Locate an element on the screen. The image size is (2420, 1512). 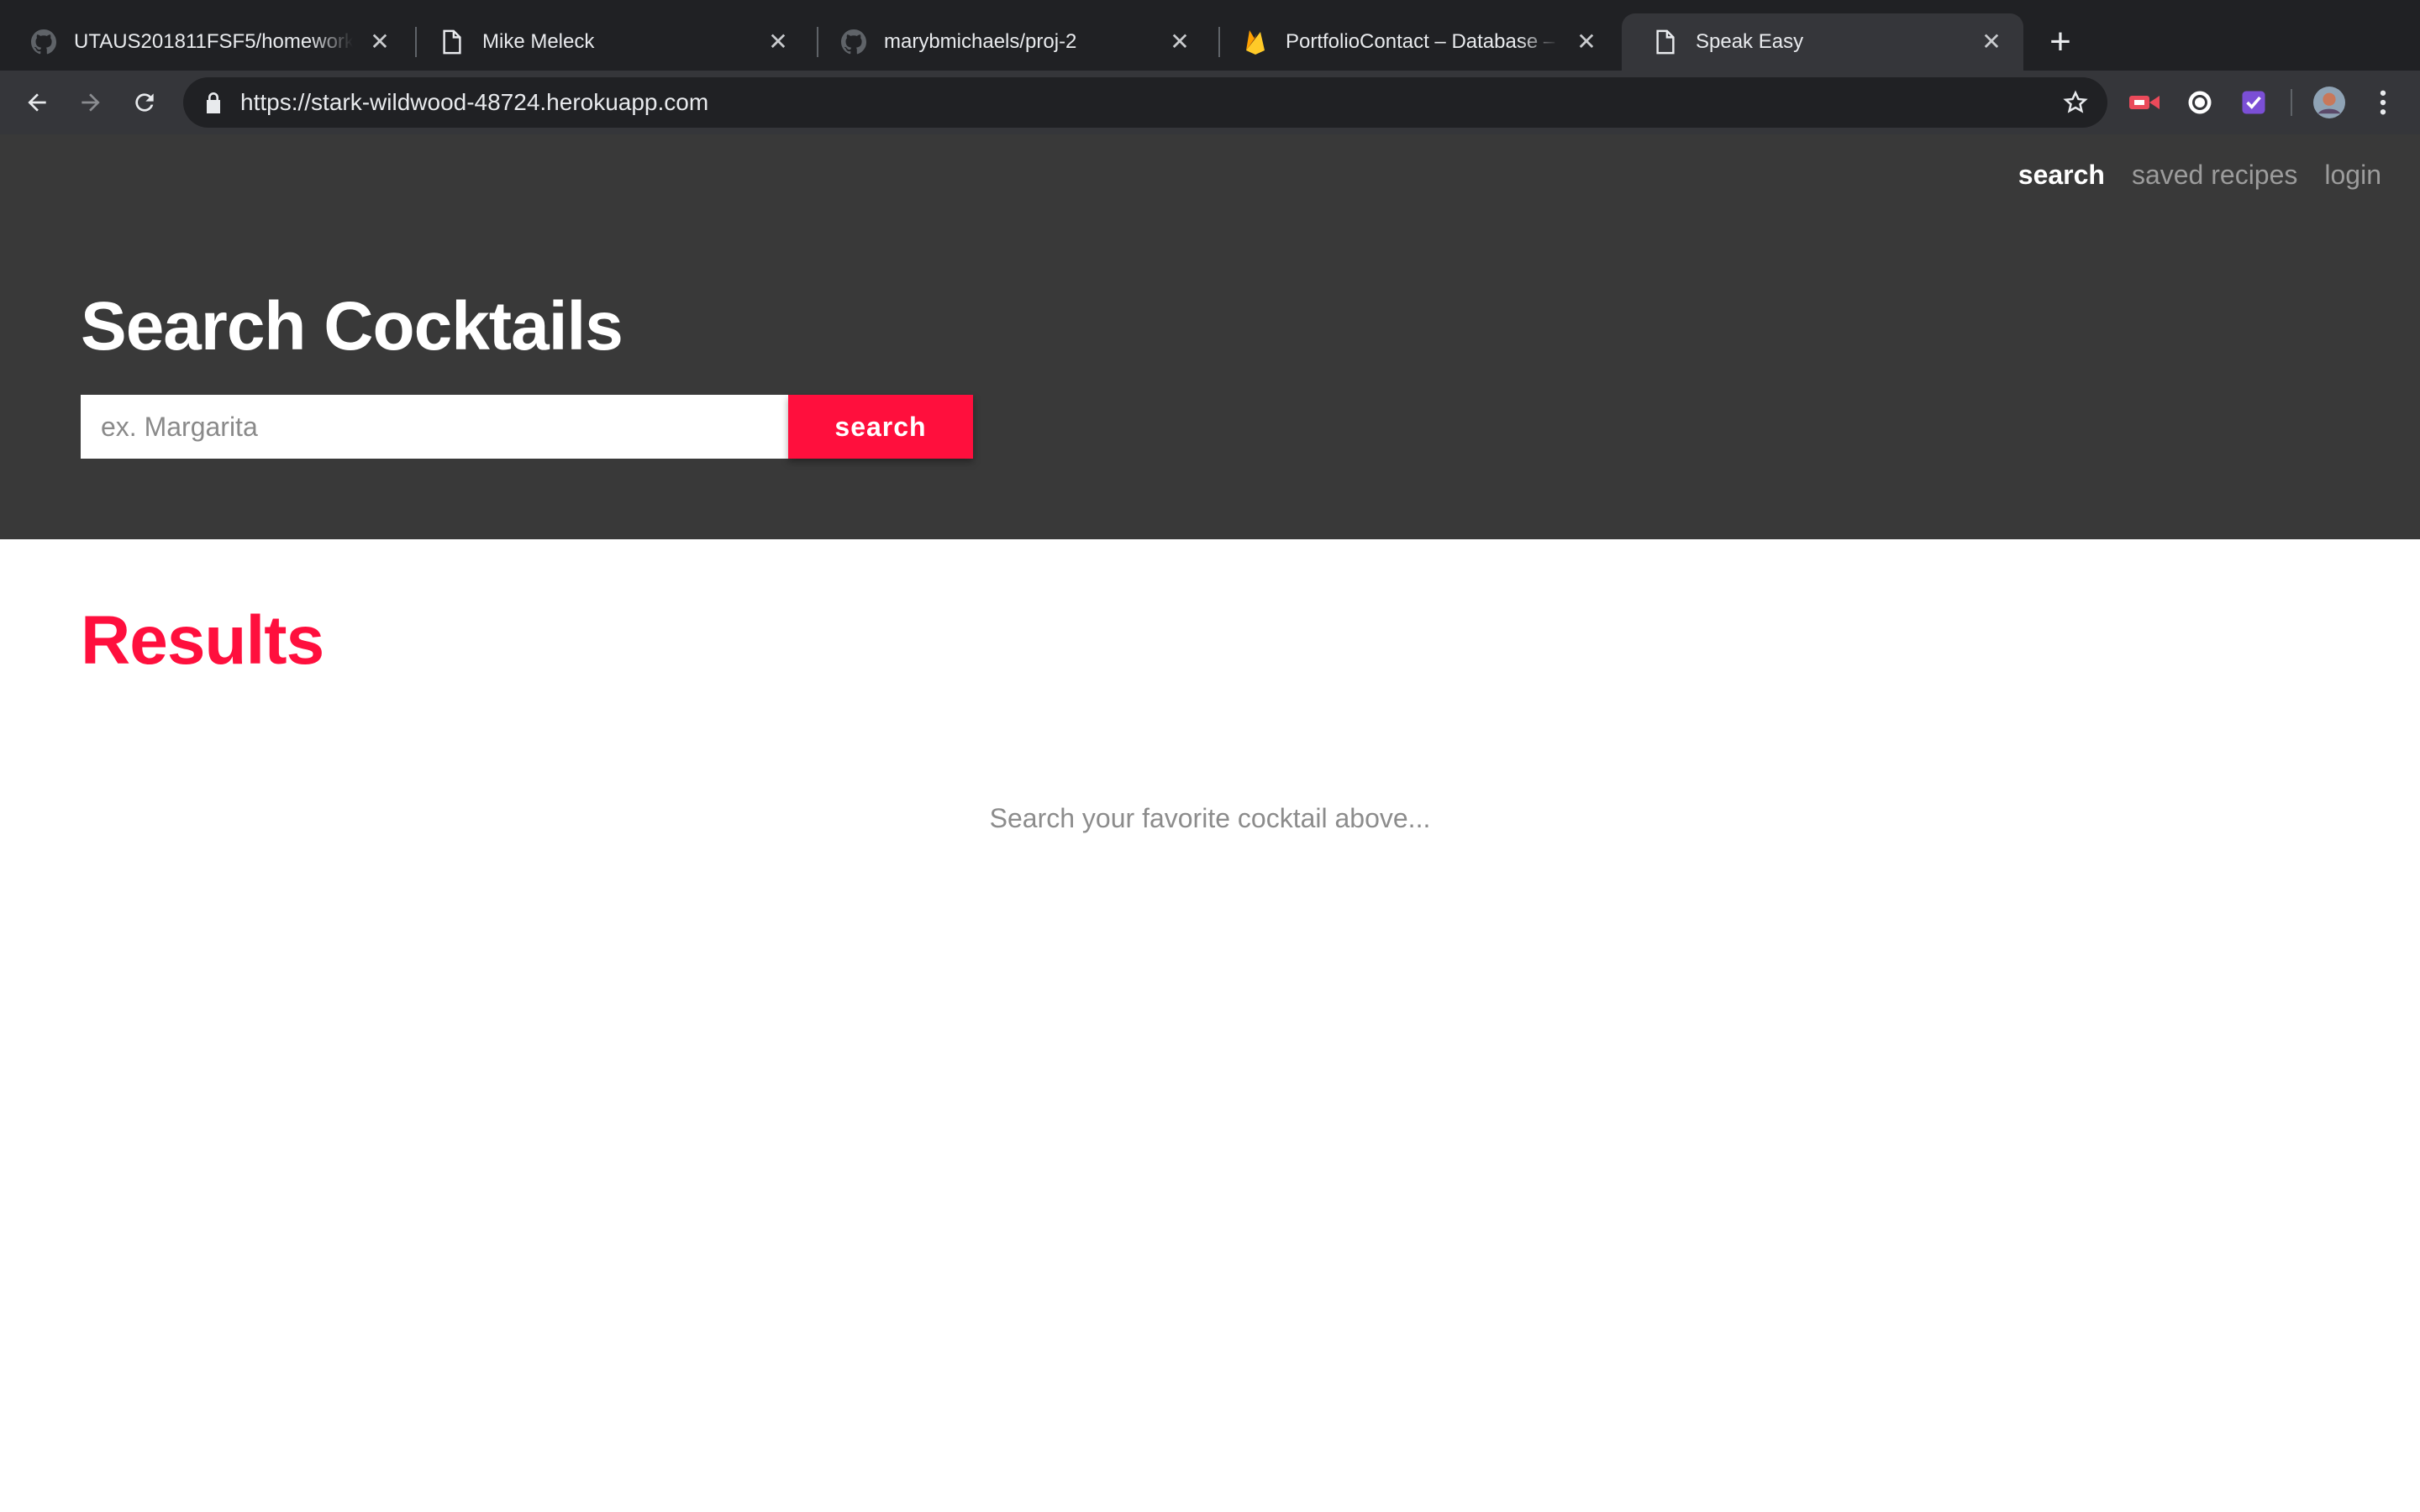
nav-saved-recipes-link: saved recipes is located at coordinates (2214, 175).